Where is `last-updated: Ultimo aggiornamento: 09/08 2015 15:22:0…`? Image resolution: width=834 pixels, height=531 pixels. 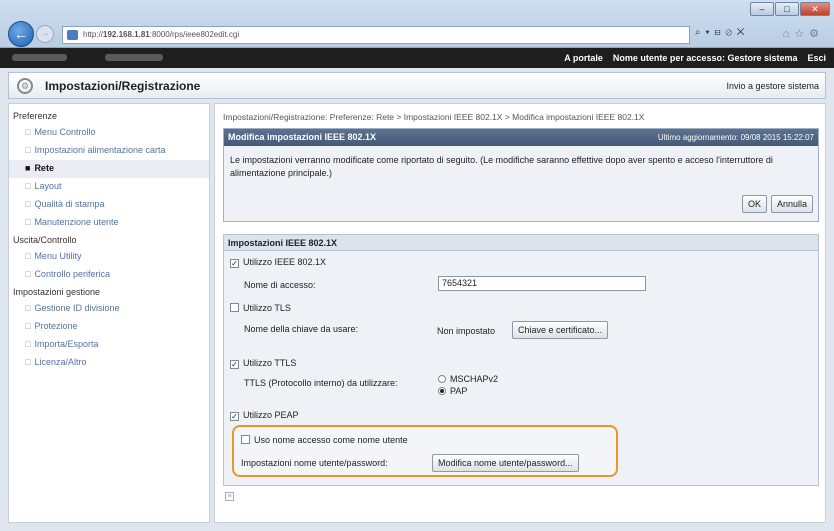 last-updated: Ultimo aggiornamento: 09/08 2015 15:22:0… is located at coordinates (735, 137).